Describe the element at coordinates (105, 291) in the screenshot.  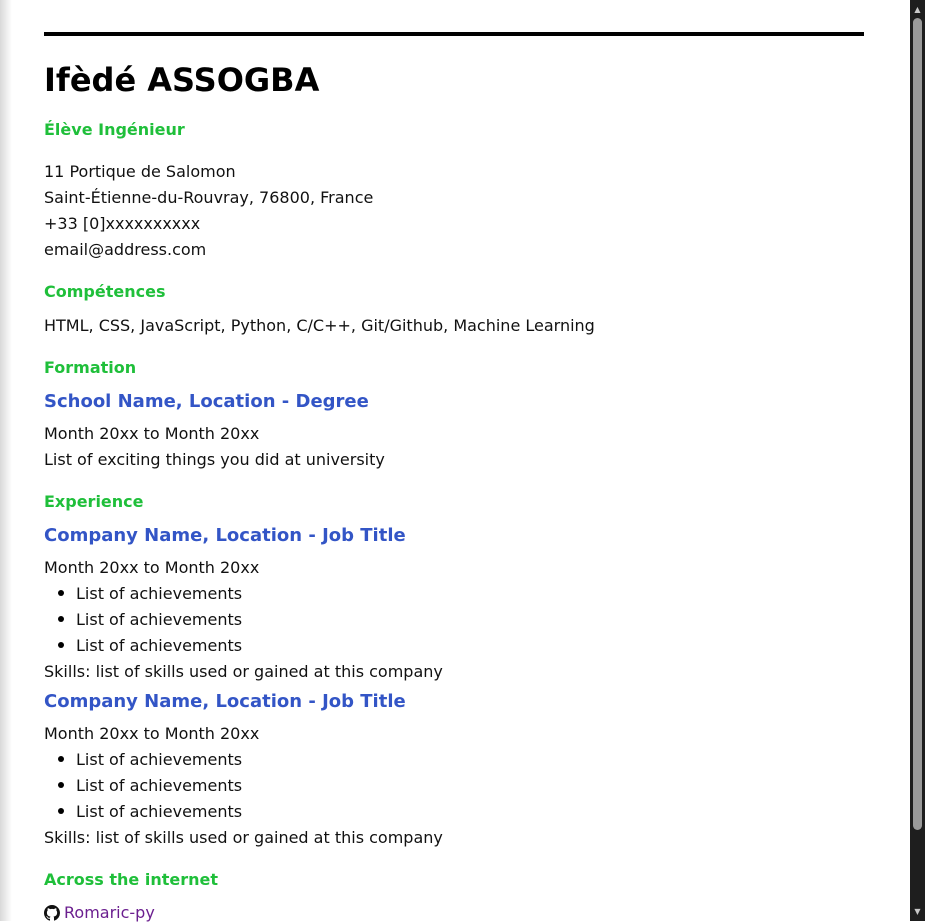
I see `skills-heading: Compétences` at that location.